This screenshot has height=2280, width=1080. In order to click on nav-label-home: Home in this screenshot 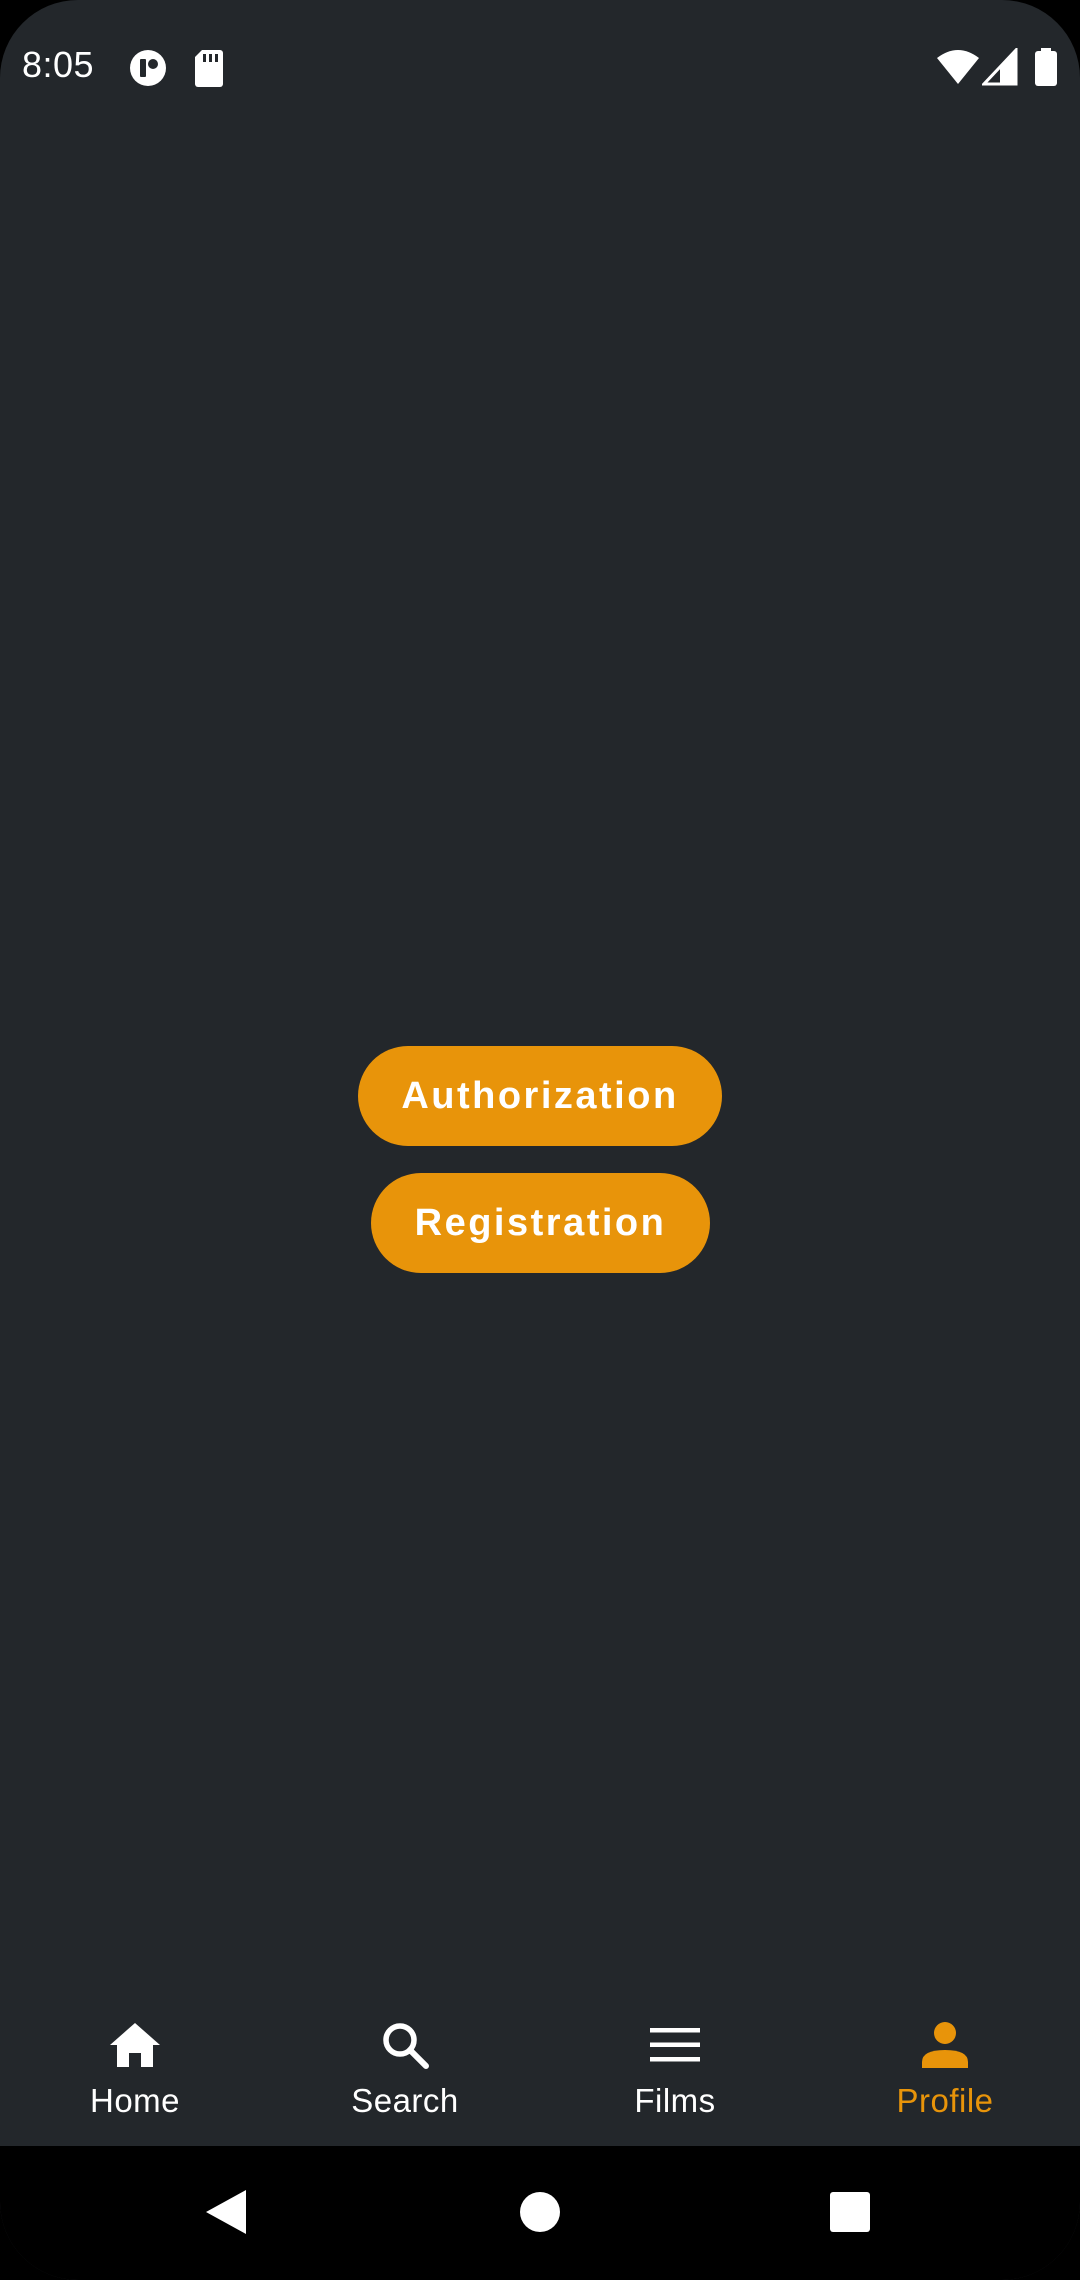, I will do `click(135, 2100)`.